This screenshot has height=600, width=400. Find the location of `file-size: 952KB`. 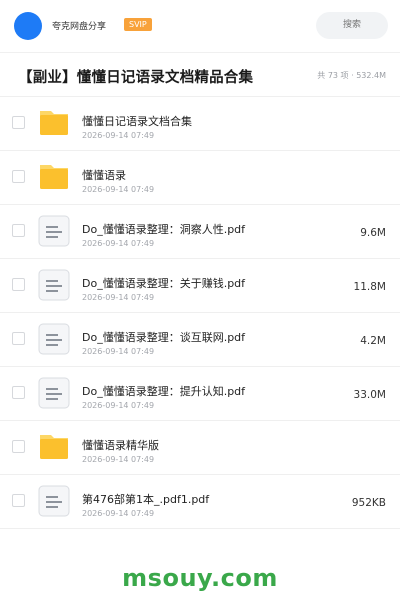

file-size: 952KB is located at coordinates (368, 503).